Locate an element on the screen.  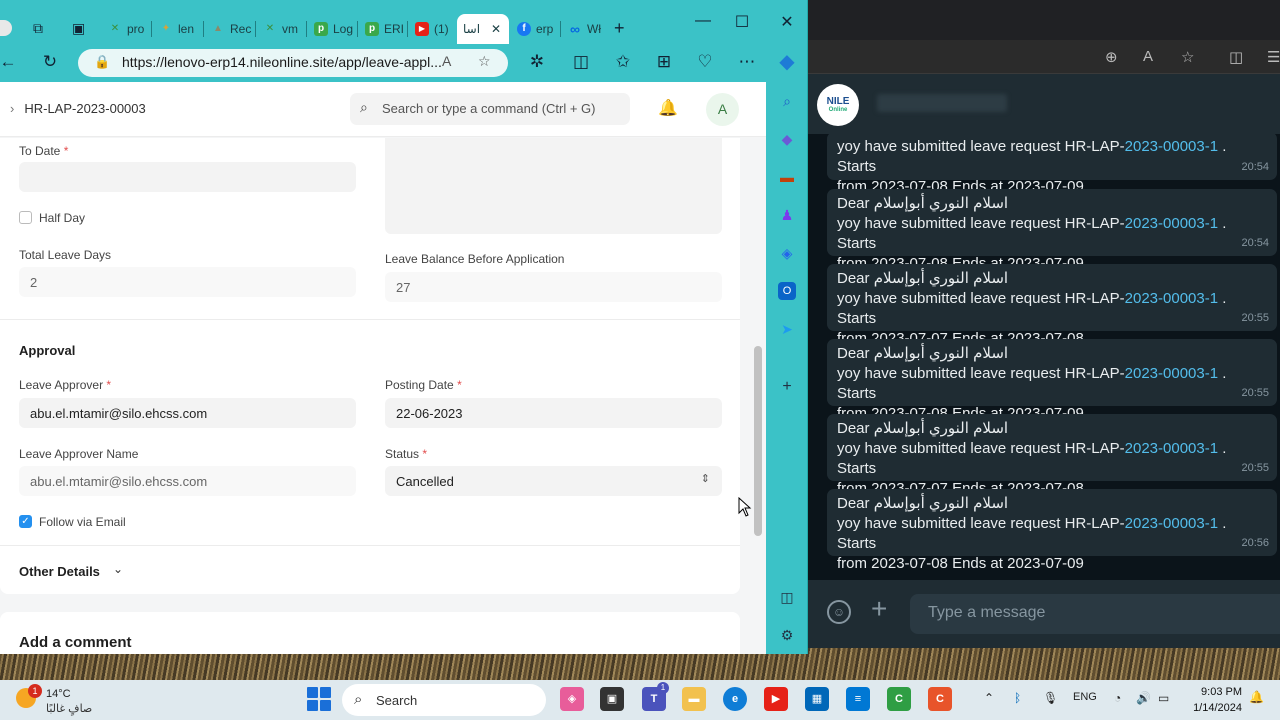
tab-separator is located at coordinates (560, 29).